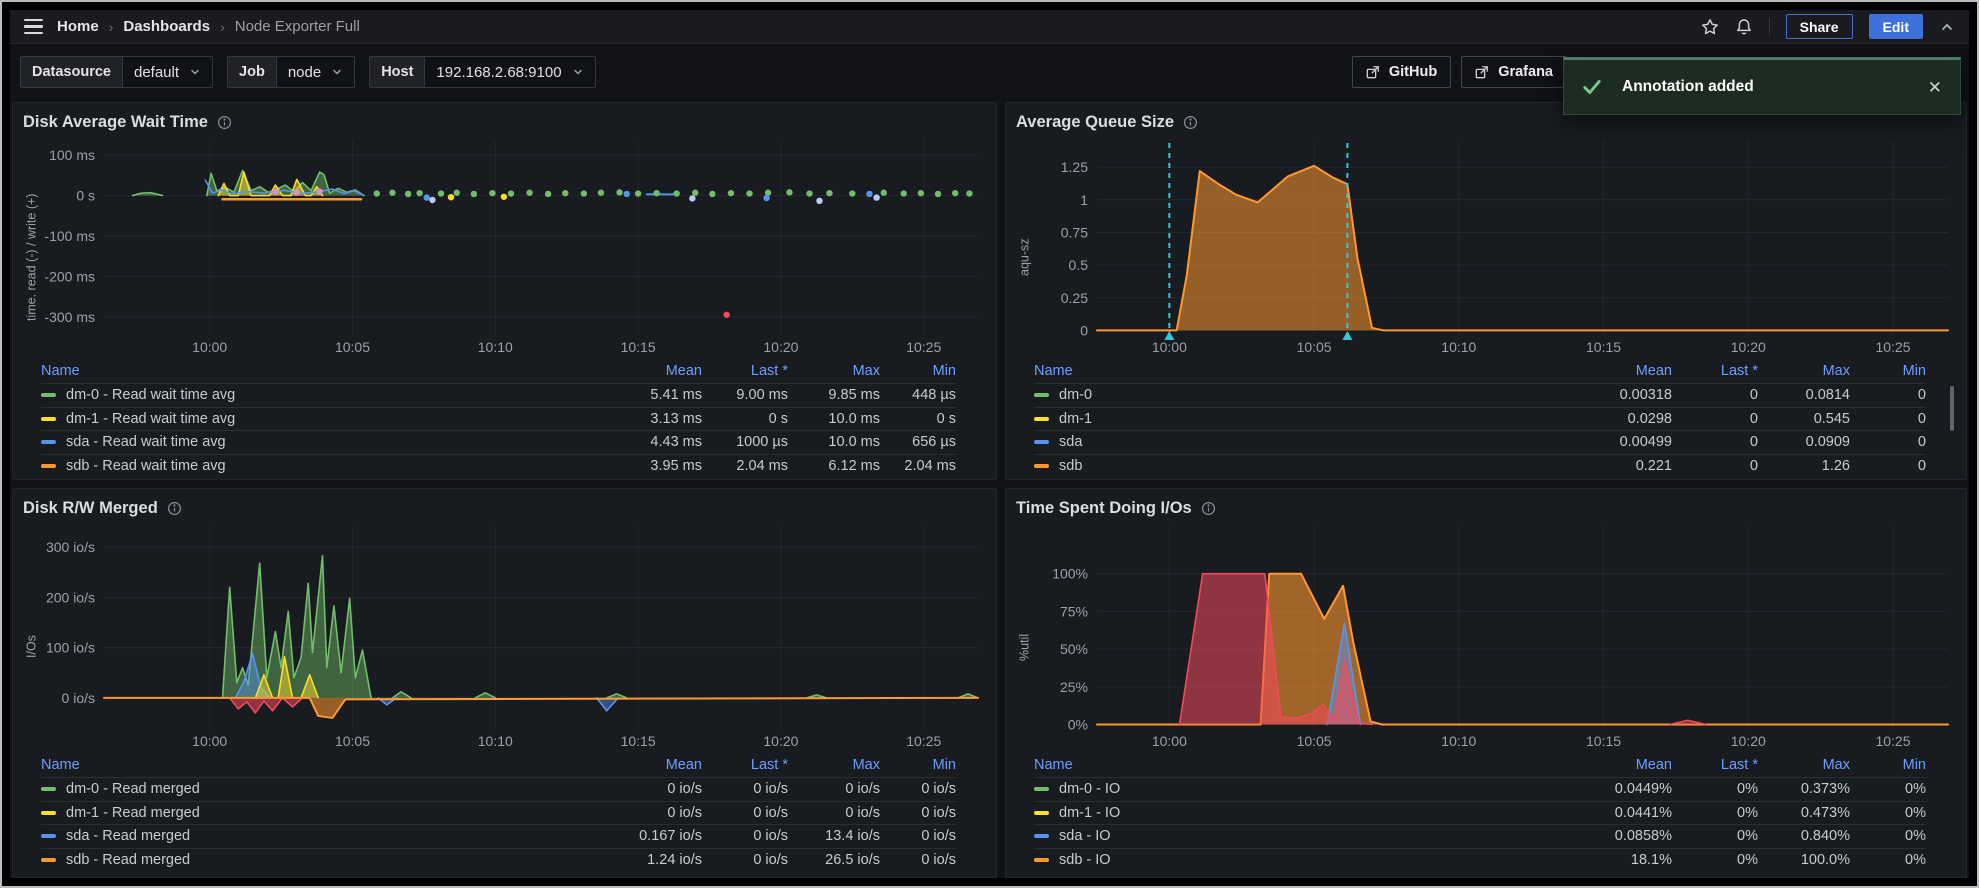  I want to click on series-name: sdb - IO, so click(1085, 860).